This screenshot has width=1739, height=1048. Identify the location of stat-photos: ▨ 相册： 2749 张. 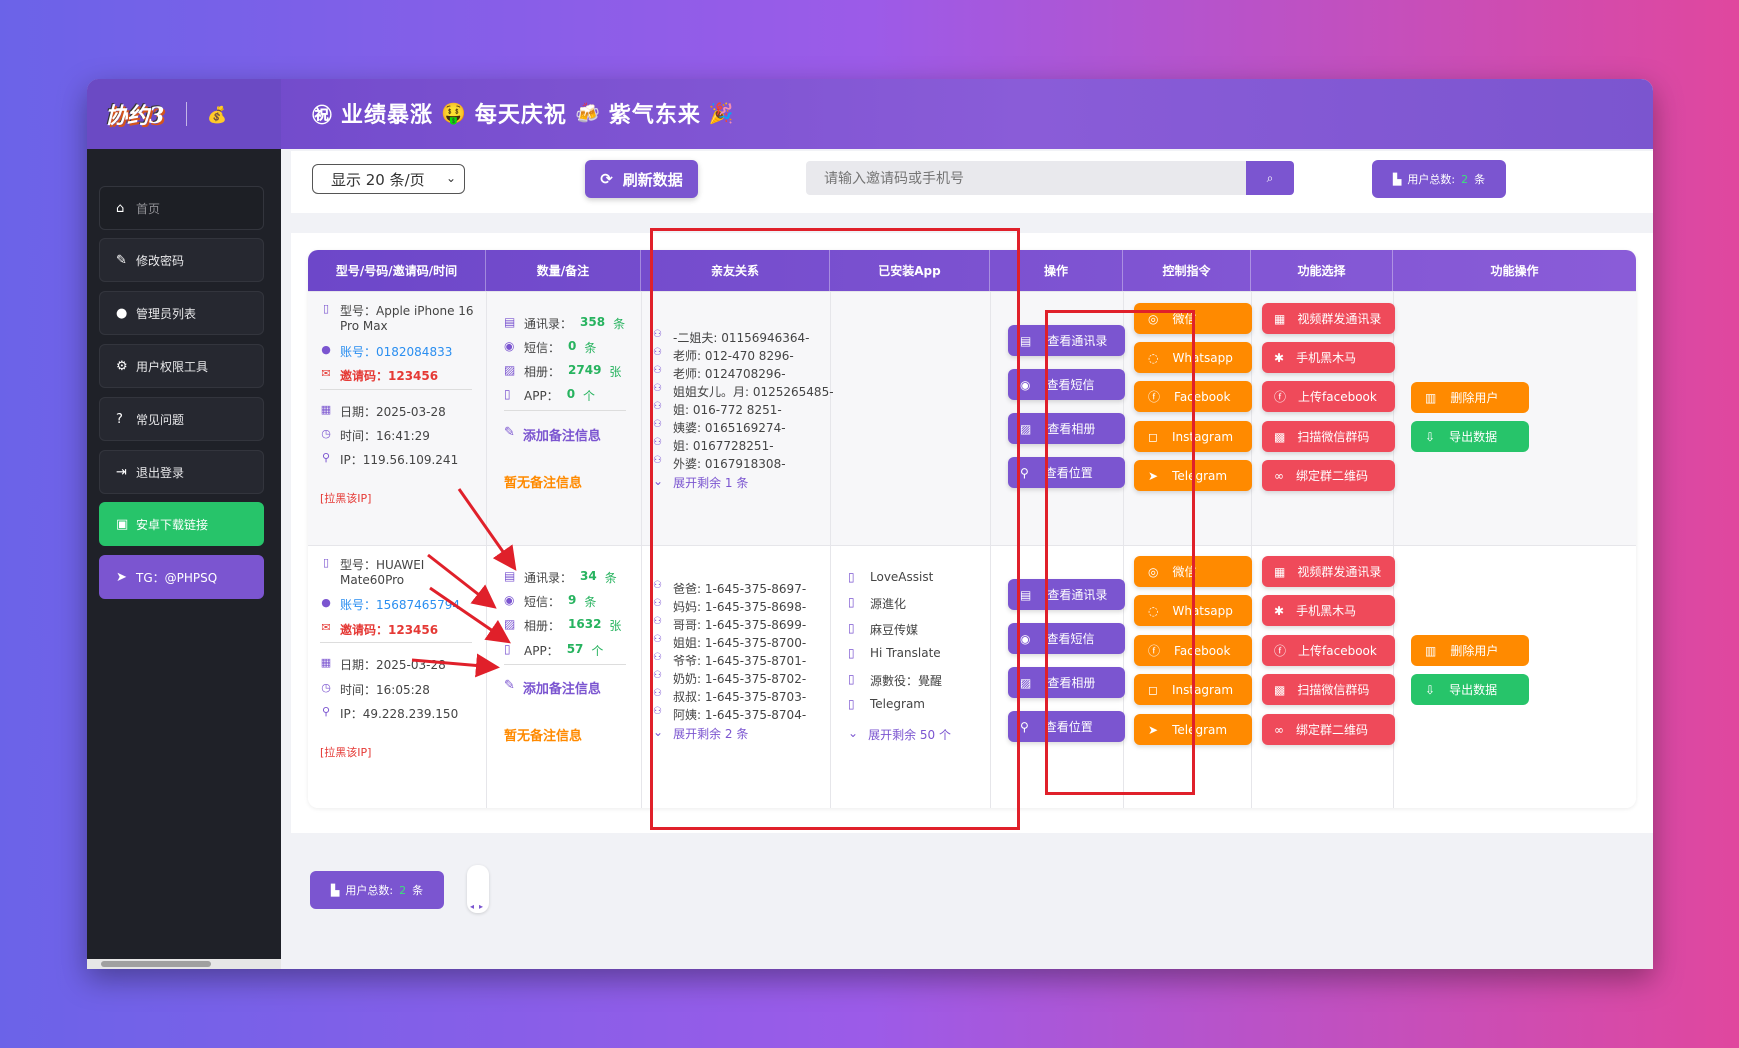
(562, 371).